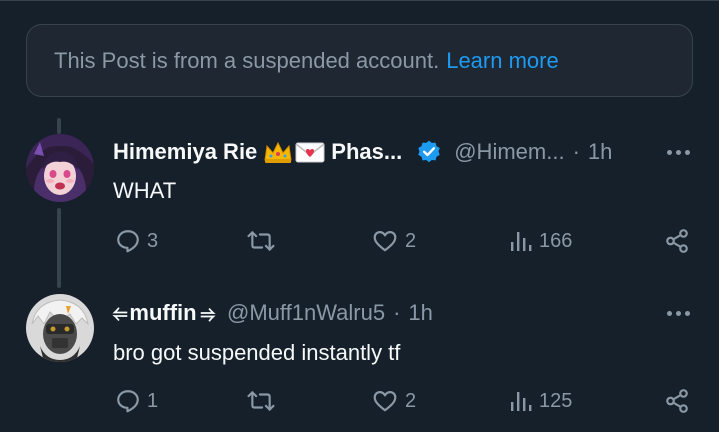 The height and width of the screenshot is (432, 719). I want to click on suspended-notice-text: This Post is from a suspended account., so click(247, 60).